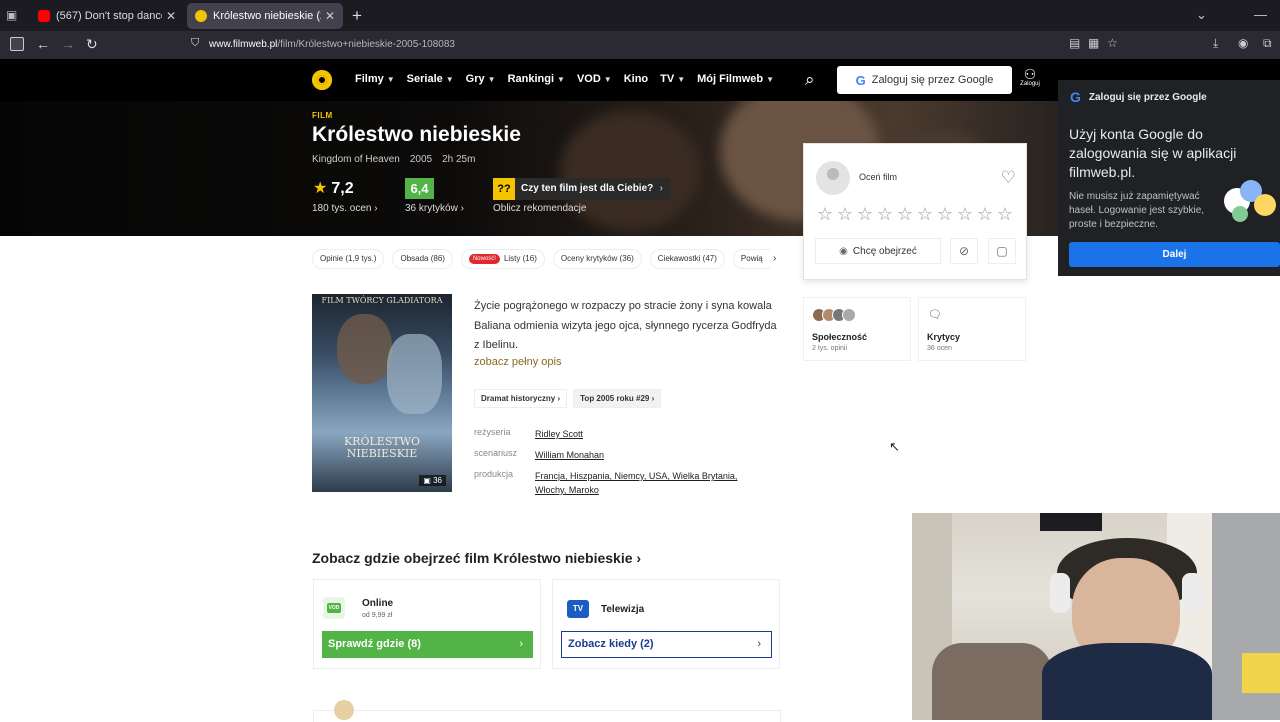  I want to click on community-box: Społeczność 2 tys. opinii, so click(857, 329).